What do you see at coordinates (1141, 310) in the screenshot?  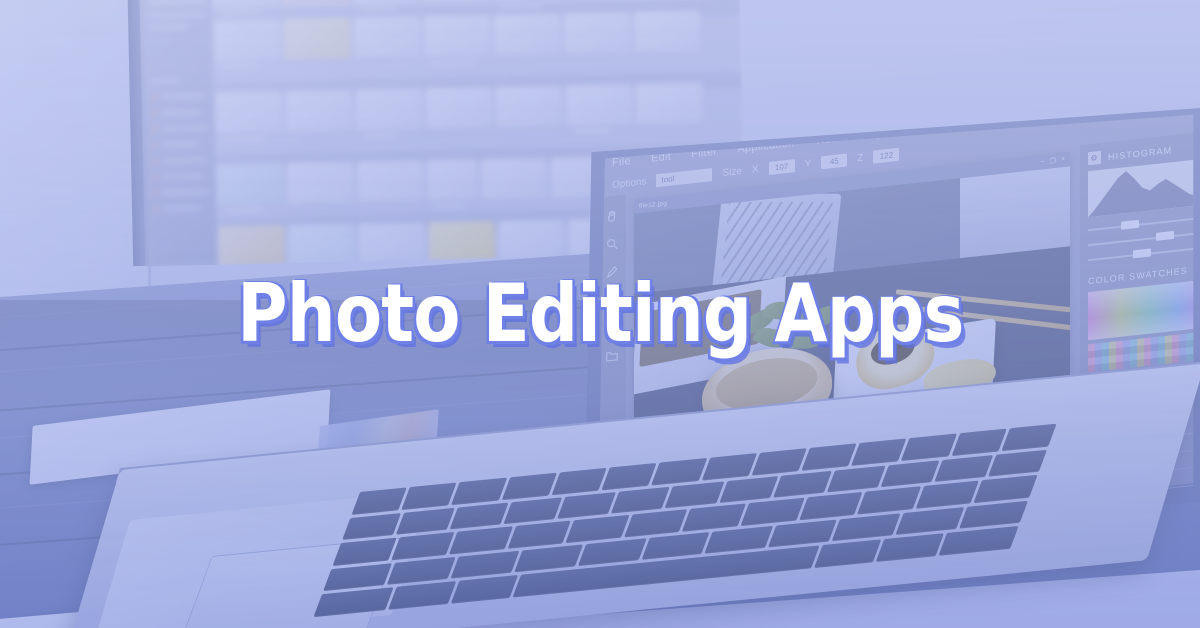 I see `color-gradient-field` at bounding box center [1141, 310].